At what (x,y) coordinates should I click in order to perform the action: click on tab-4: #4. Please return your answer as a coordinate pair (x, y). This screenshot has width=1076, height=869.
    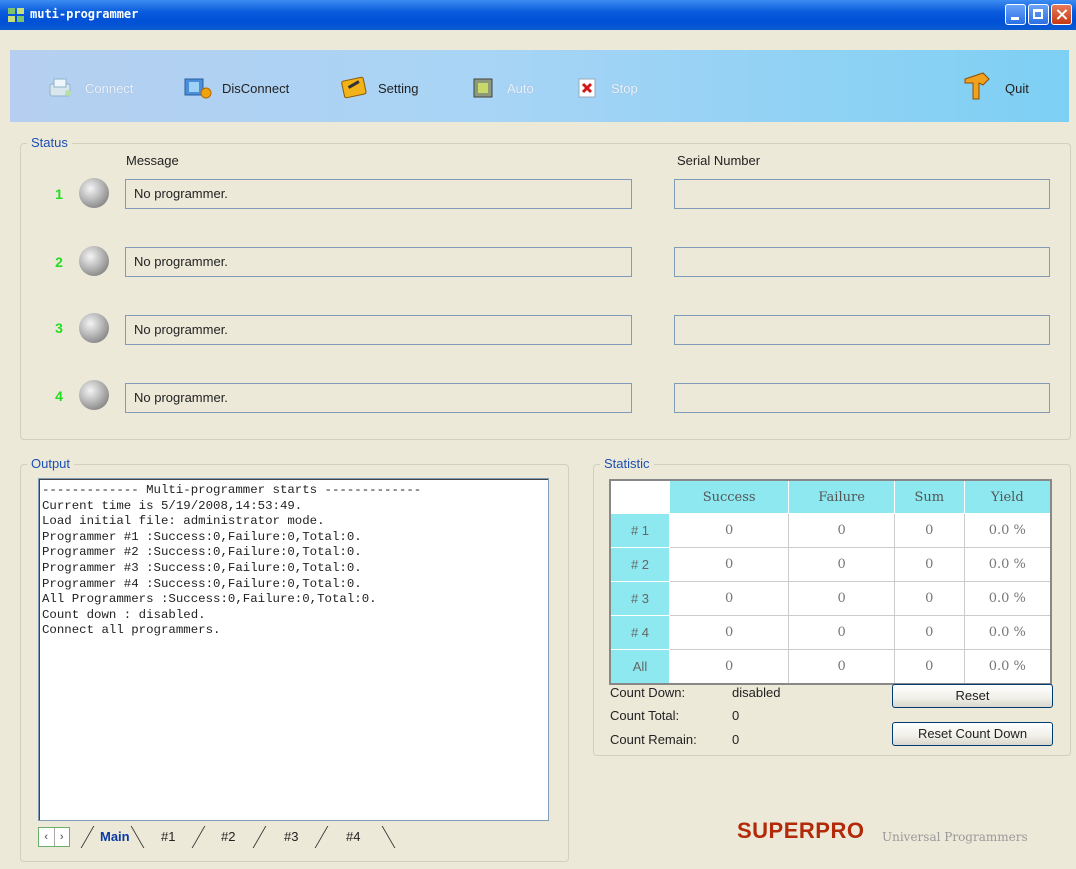
    Looking at the image, I should click on (353, 836).